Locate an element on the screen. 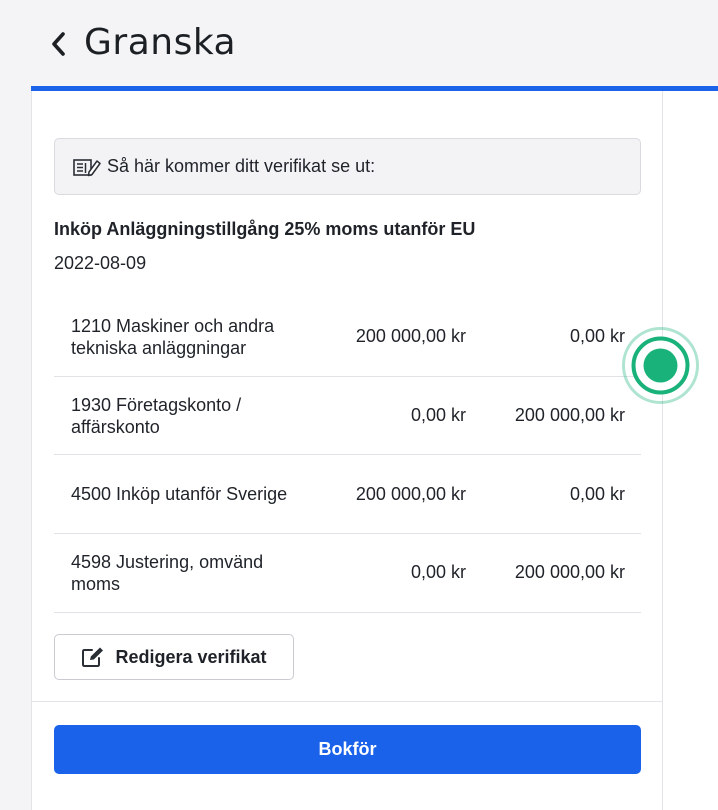  page-title: Granska is located at coordinates (160, 42).